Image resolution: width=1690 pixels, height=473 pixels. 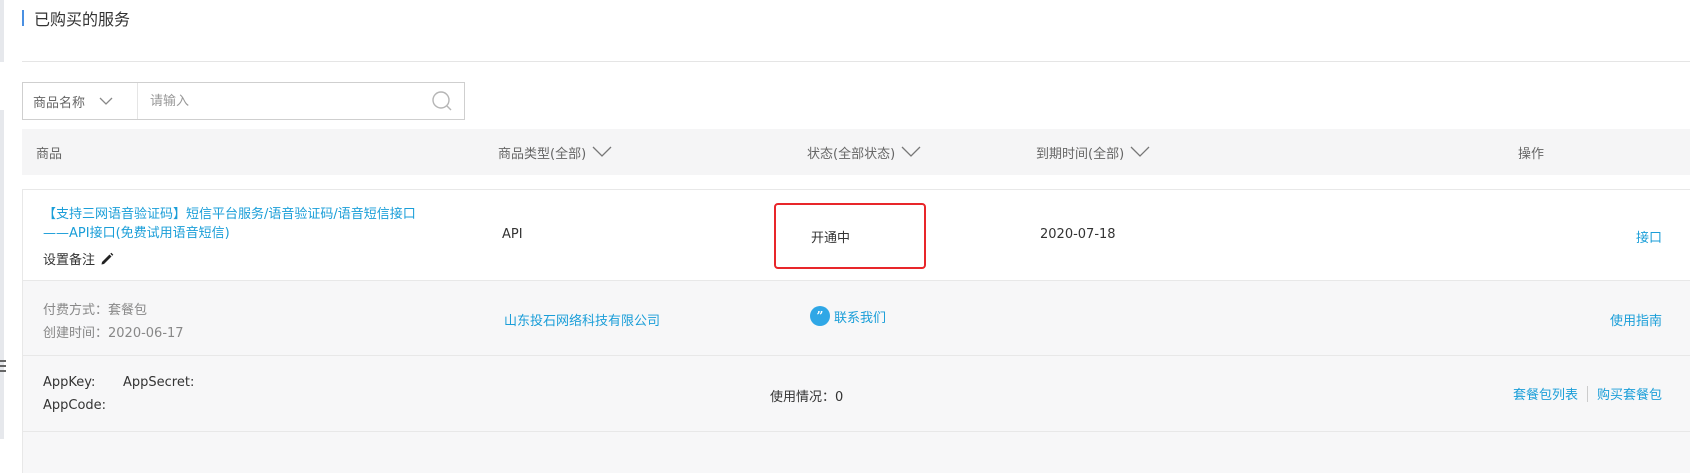 I want to click on usage-status: 使用情况：0, so click(x=807, y=397).